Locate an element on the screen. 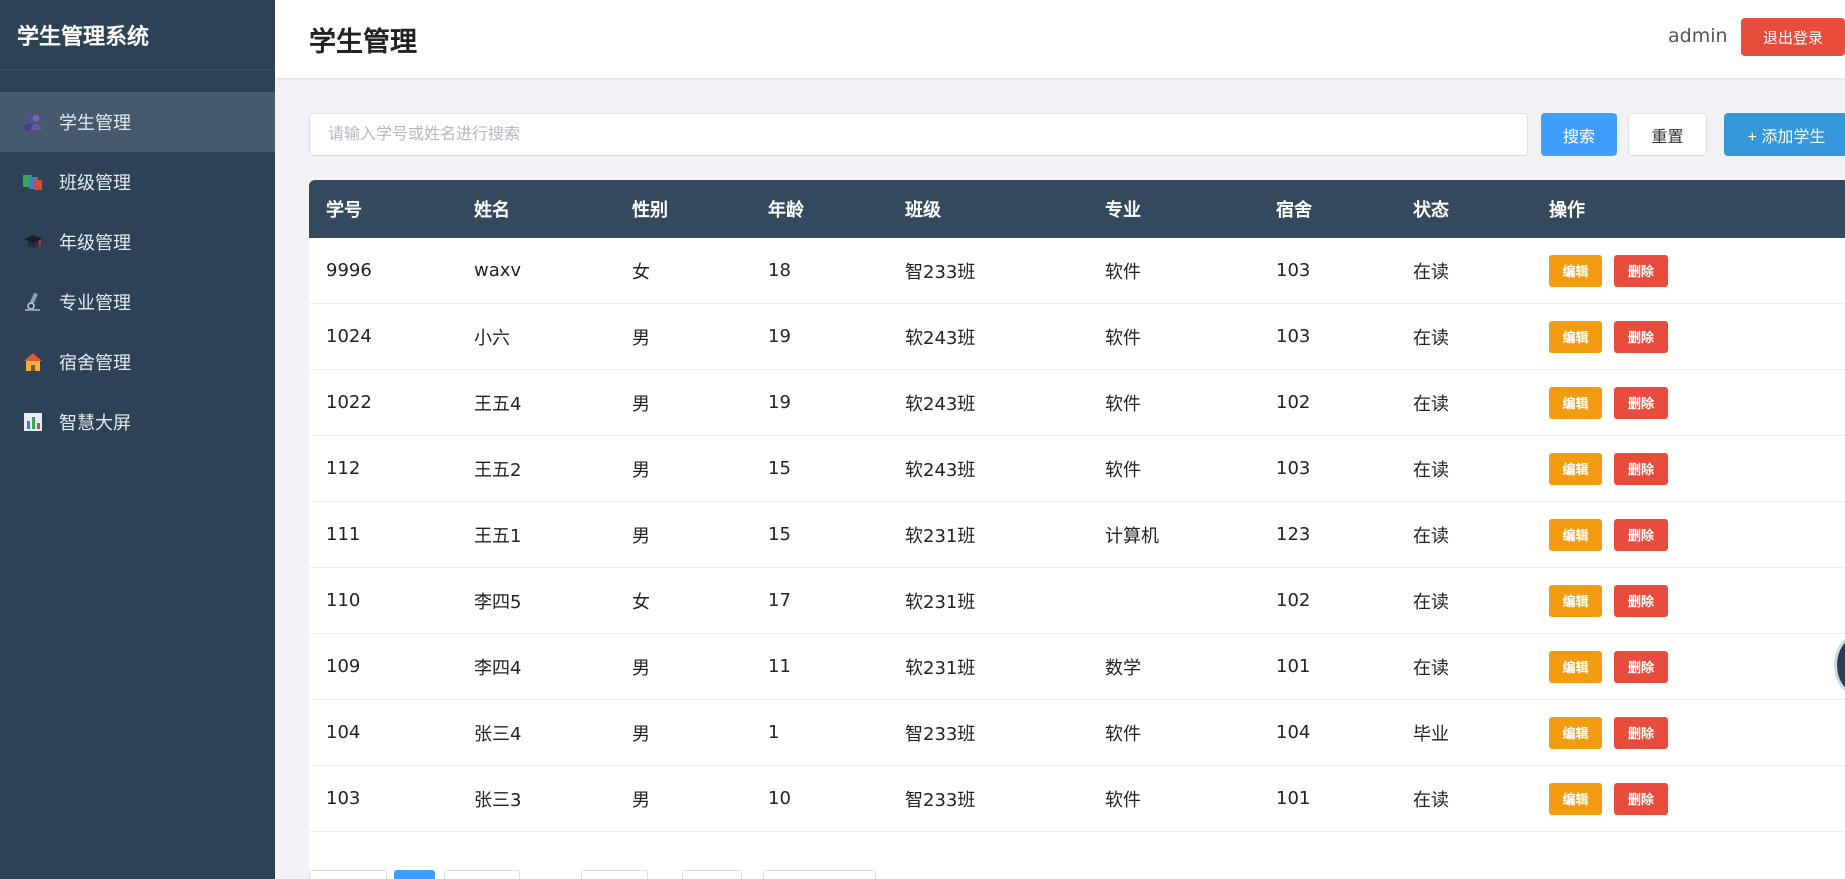  table-cell: 计算机 is located at coordinates (1132, 536).